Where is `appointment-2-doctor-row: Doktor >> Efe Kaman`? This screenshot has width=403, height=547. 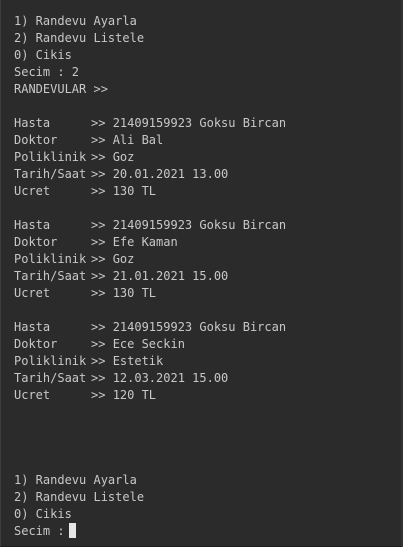 appointment-2-doctor-row: Doktor >> Efe Kaman is located at coordinates (96, 242).